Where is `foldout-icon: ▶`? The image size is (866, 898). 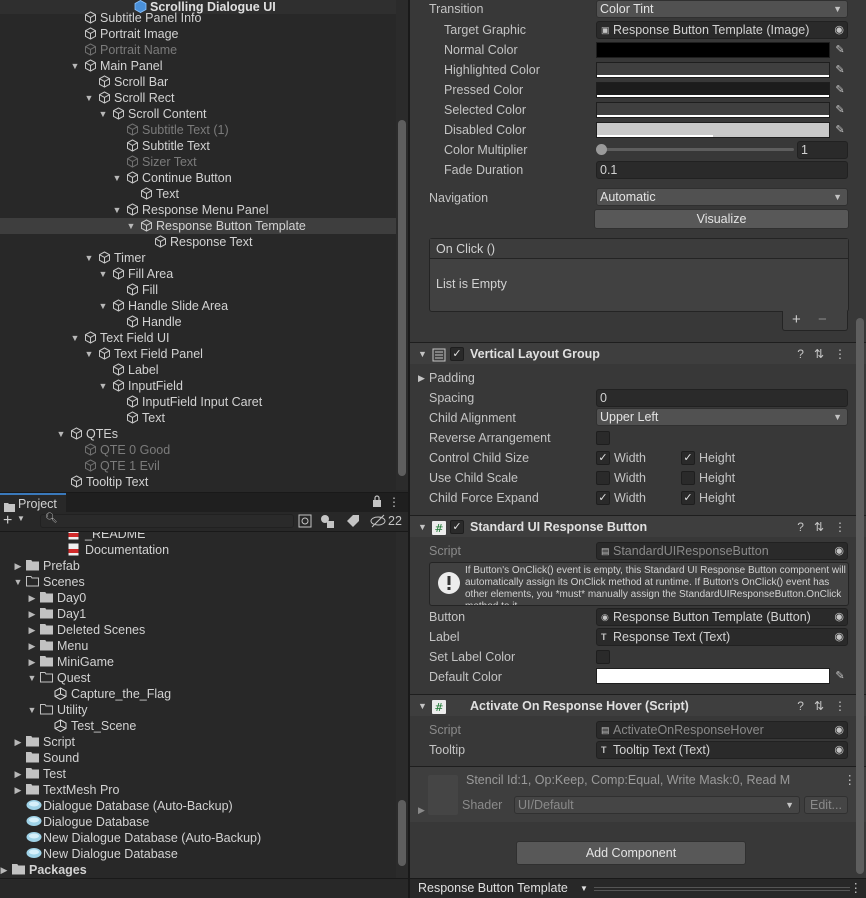 foldout-icon: ▶ is located at coordinates (421, 810).